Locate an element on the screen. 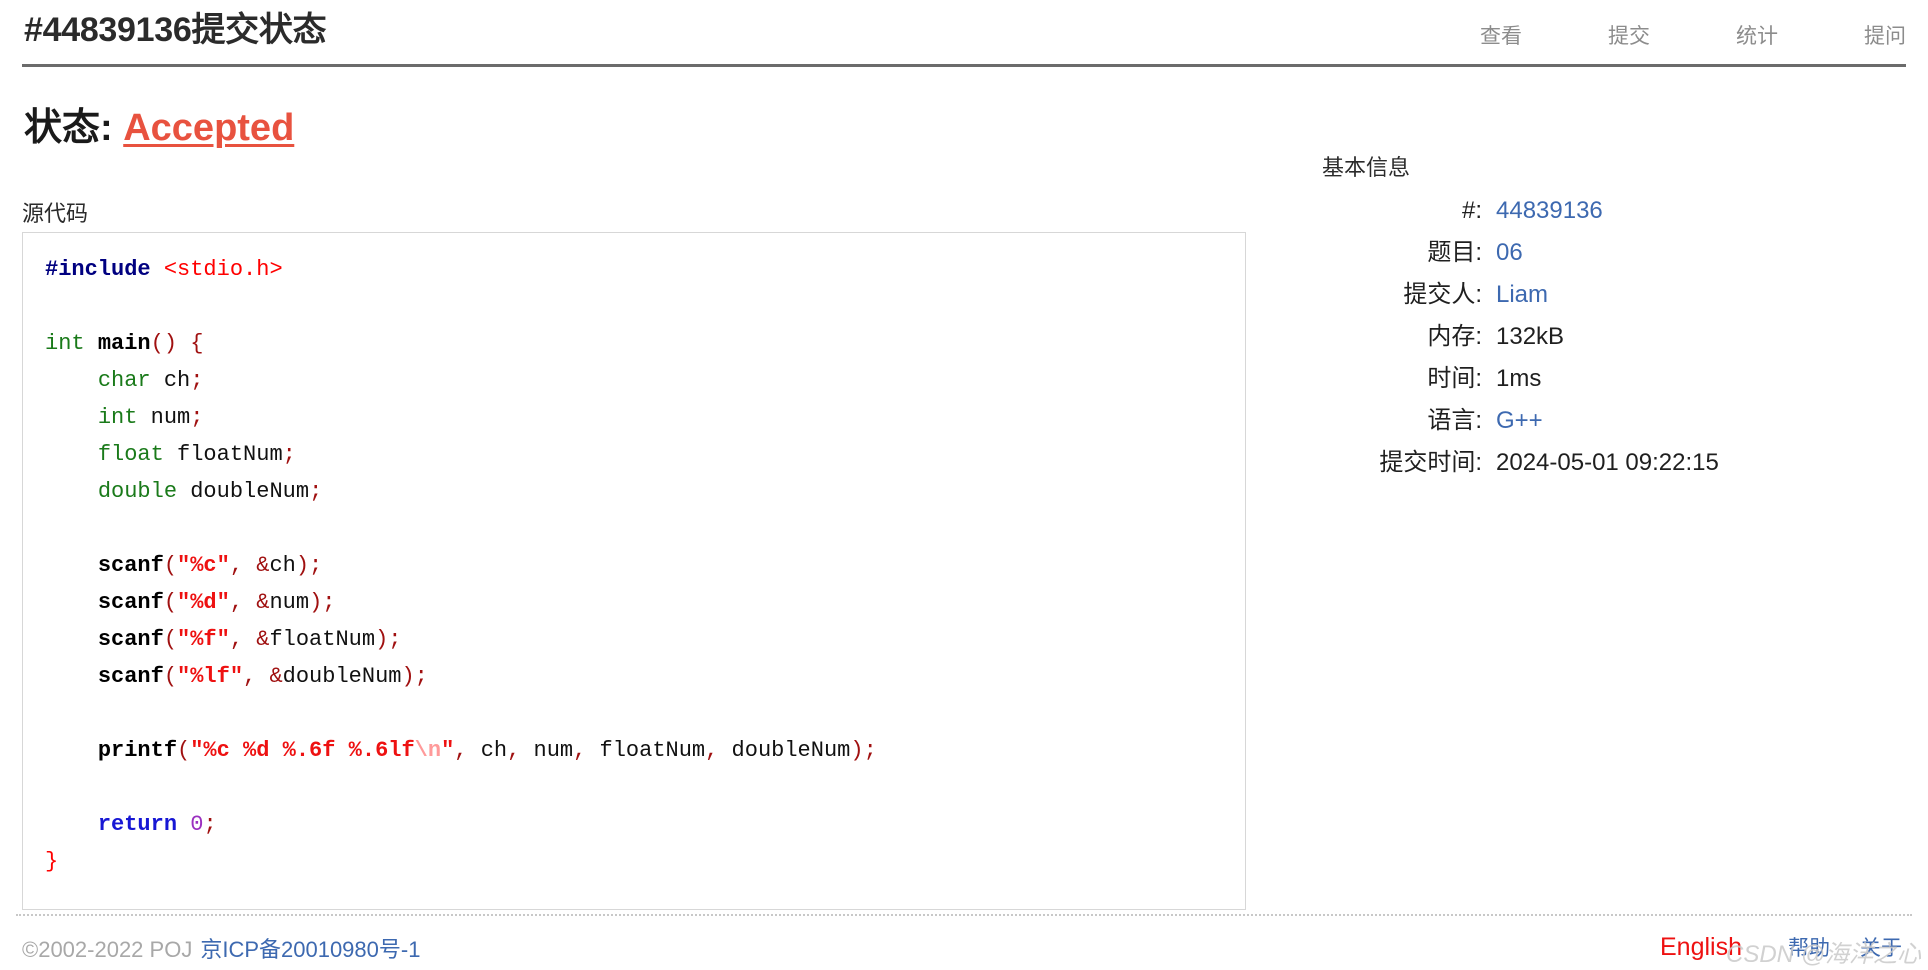 The height and width of the screenshot is (970, 1928). status-badge: Accepted is located at coordinates (208, 128).